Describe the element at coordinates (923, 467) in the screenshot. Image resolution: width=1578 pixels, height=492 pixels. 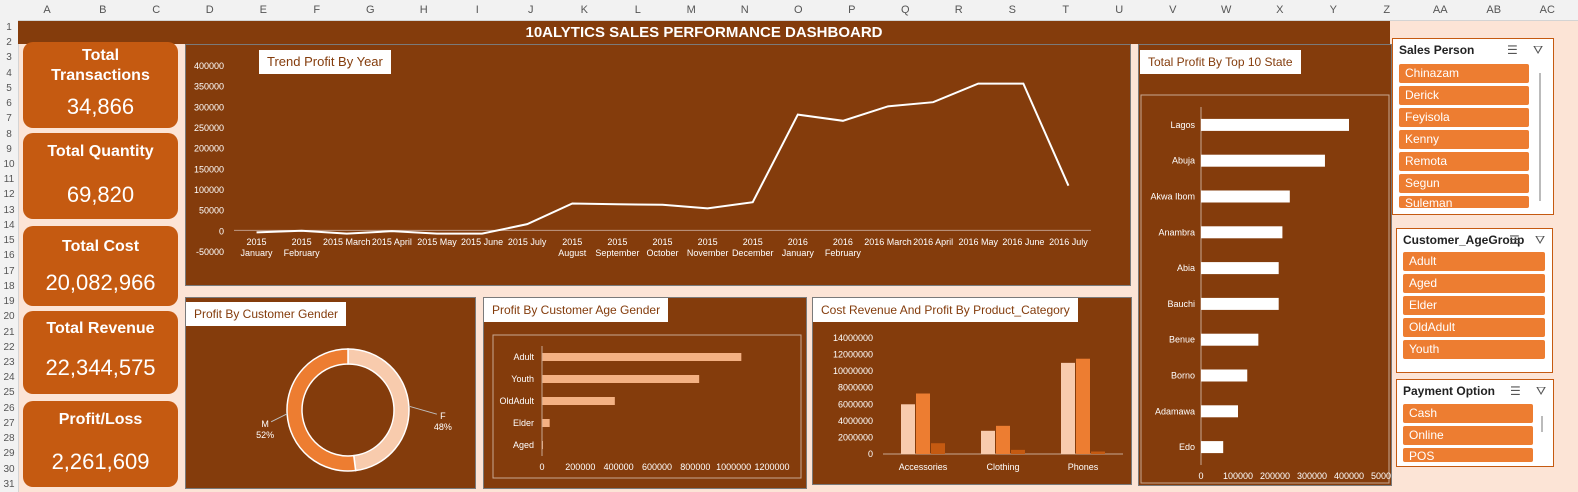
I see `category-label: Accessories` at that location.